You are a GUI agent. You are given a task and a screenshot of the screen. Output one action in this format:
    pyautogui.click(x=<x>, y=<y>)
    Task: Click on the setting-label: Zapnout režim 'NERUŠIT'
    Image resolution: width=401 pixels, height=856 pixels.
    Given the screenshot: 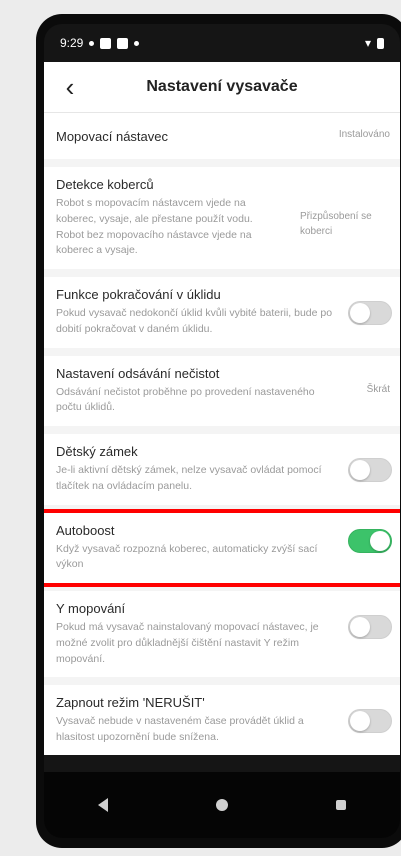 What is the action you would take?
    pyautogui.click(x=130, y=703)
    